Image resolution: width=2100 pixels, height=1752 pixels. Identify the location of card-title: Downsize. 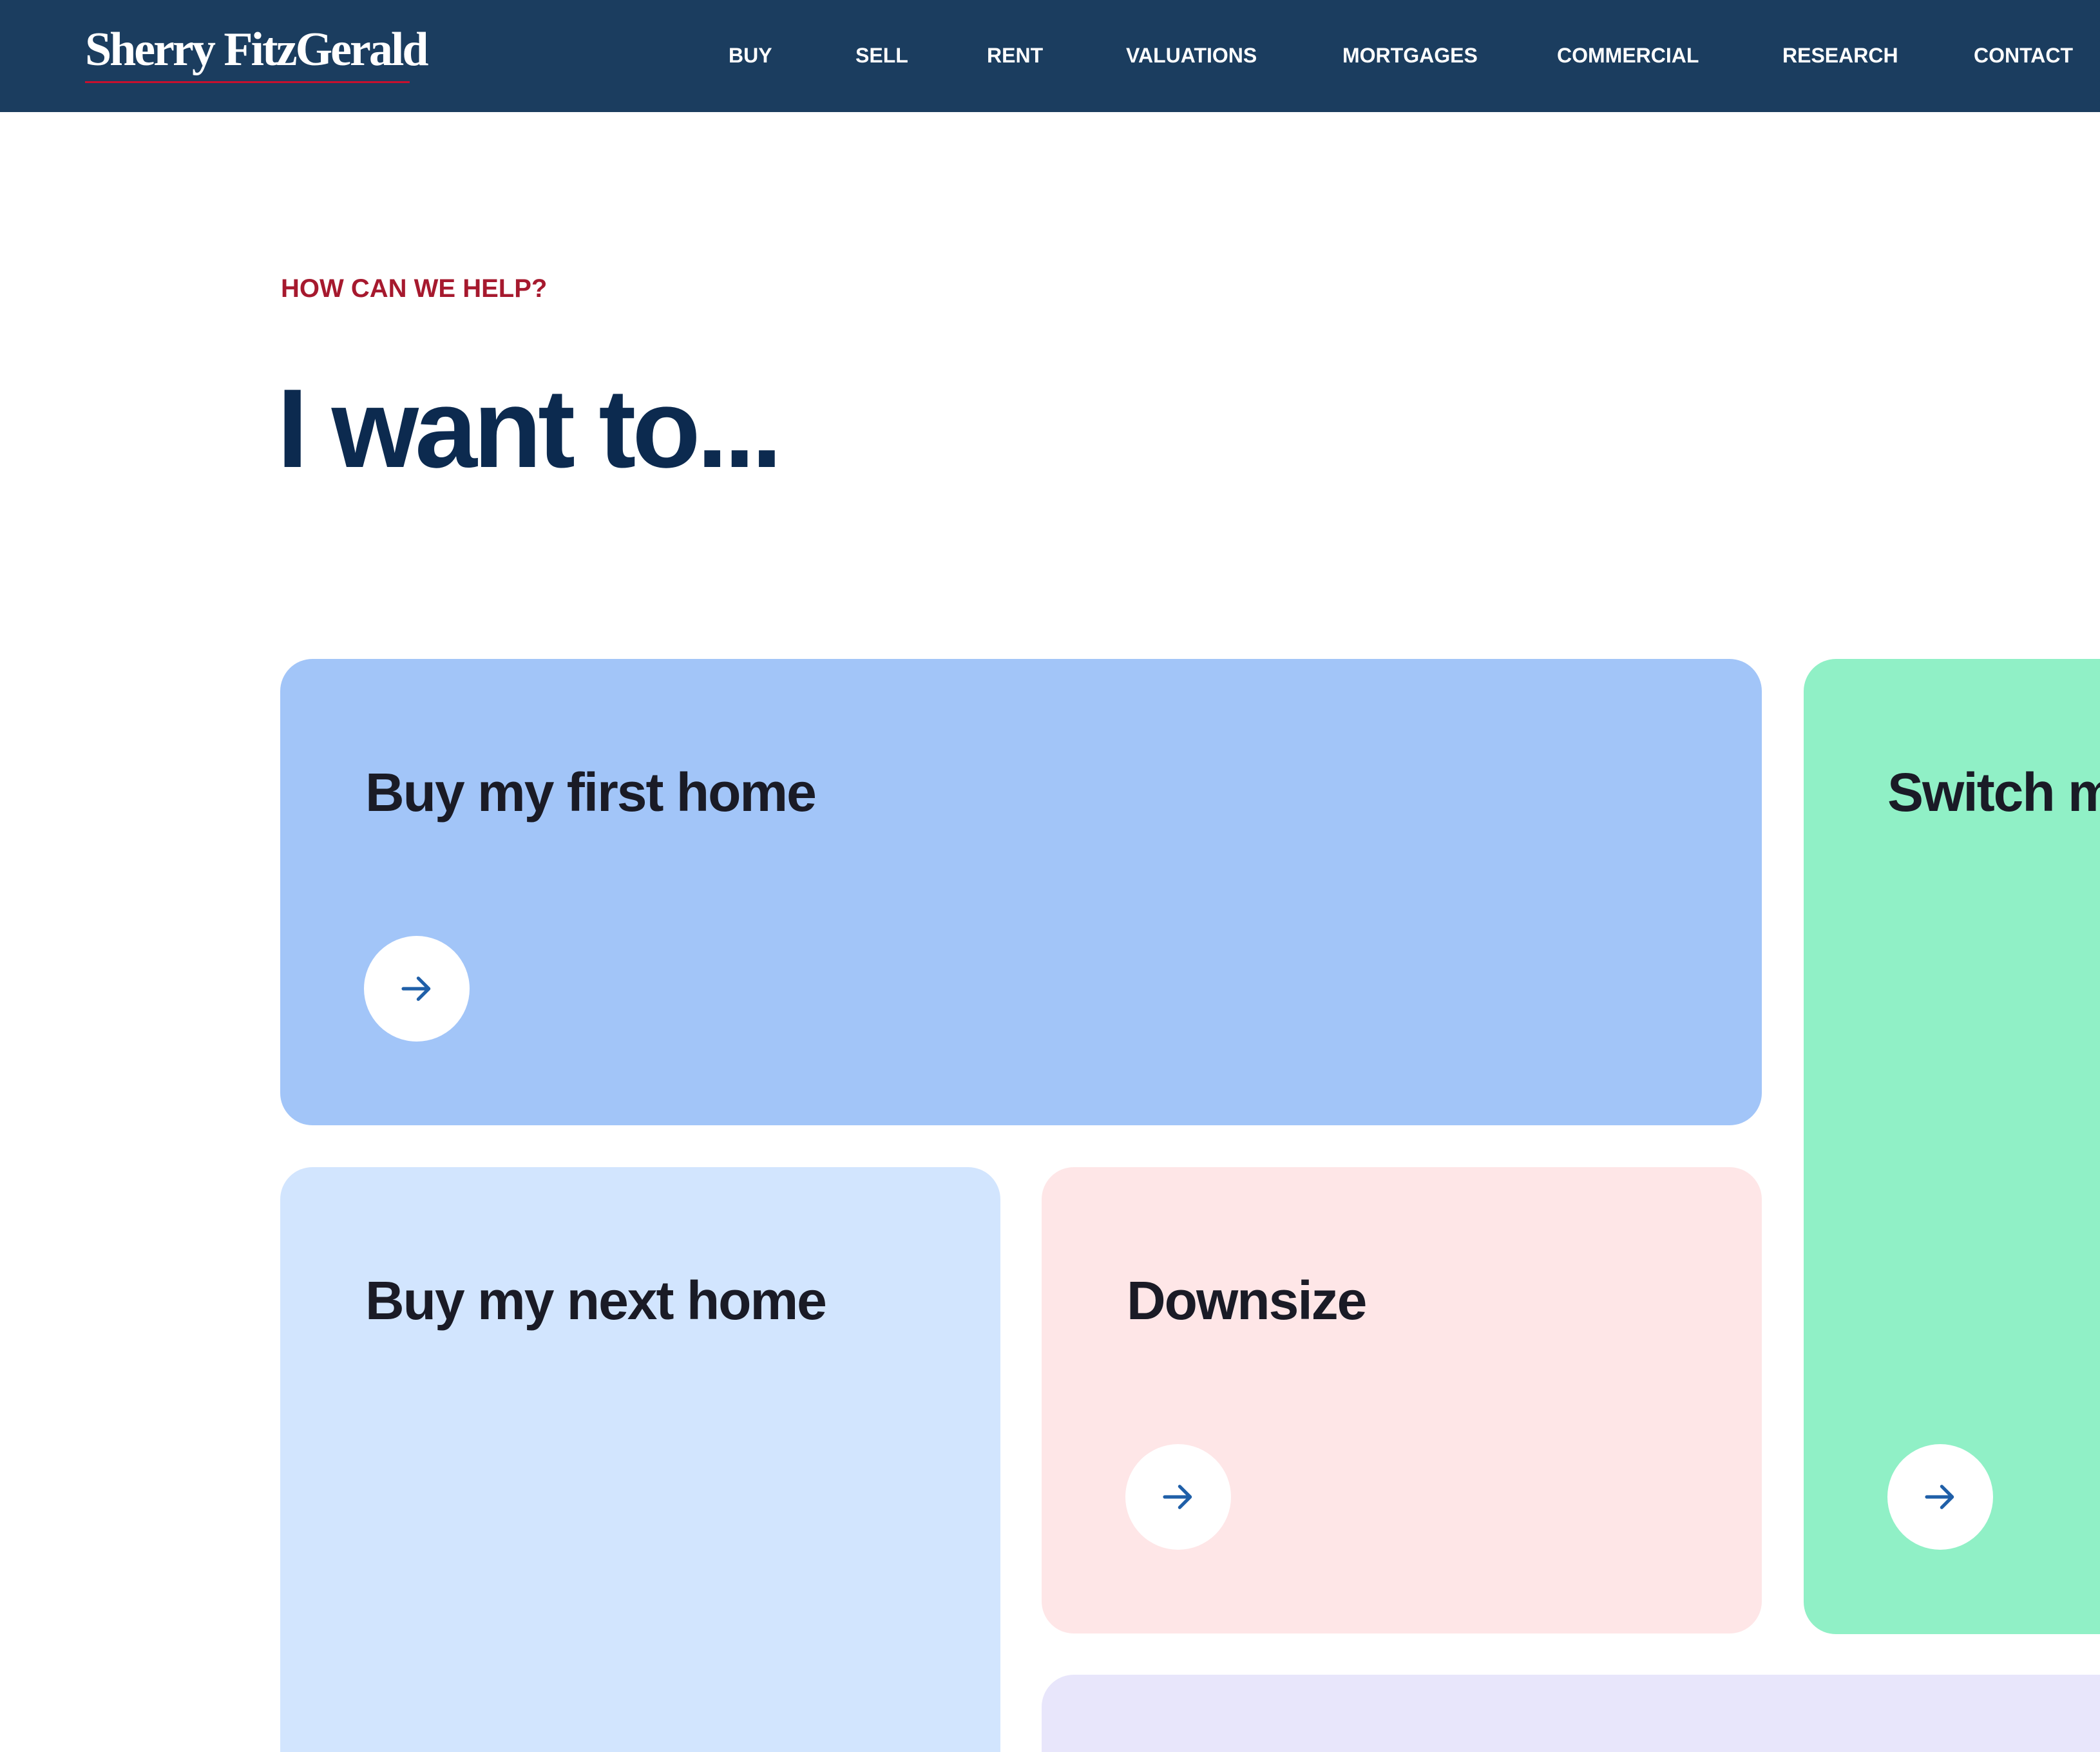
(1247, 1300).